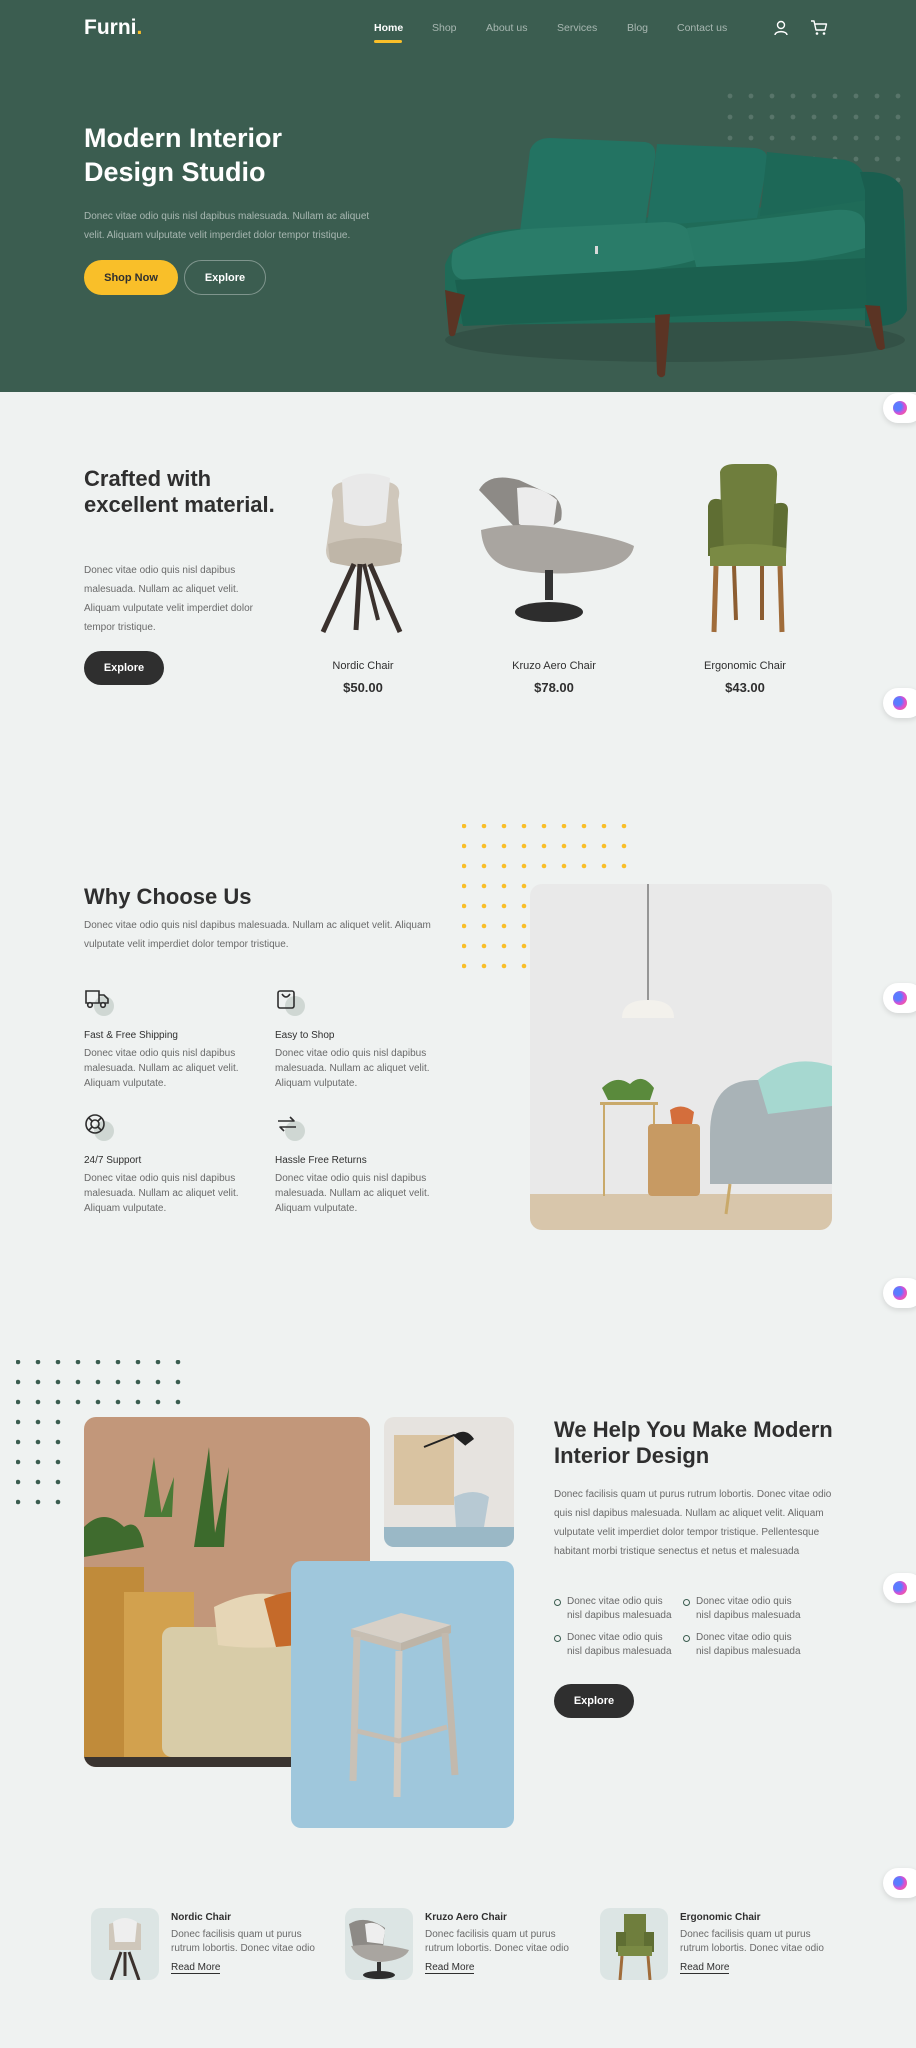 The height and width of the screenshot is (2048, 916). What do you see at coordinates (554, 666) in the screenshot?
I see `product-name: Kruzo Aero Chair` at bounding box center [554, 666].